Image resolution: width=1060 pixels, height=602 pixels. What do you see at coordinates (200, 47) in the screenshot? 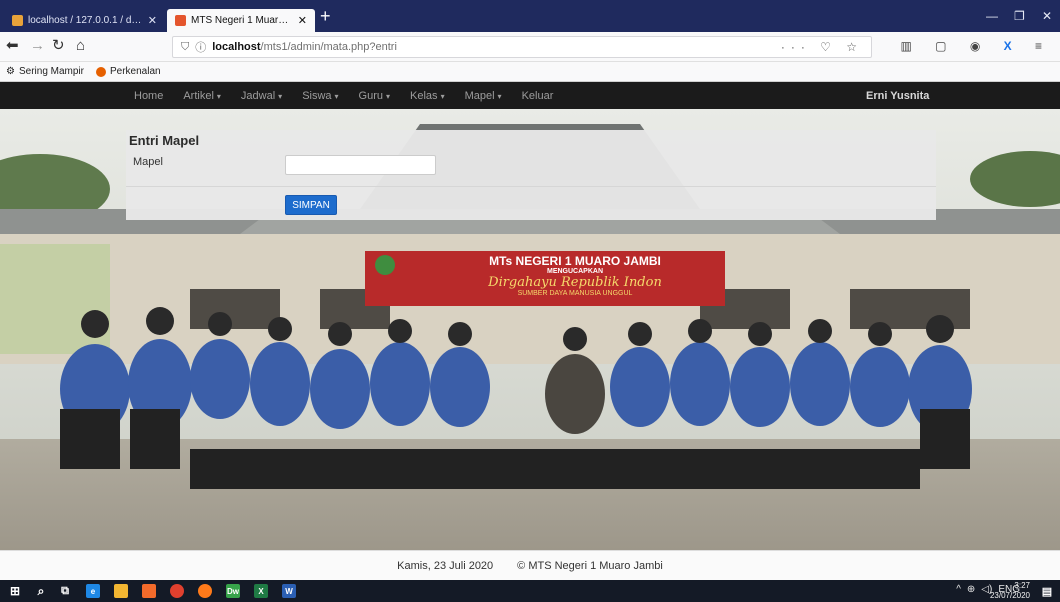
I see `info-icon: ⓘ` at bounding box center [200, 47].